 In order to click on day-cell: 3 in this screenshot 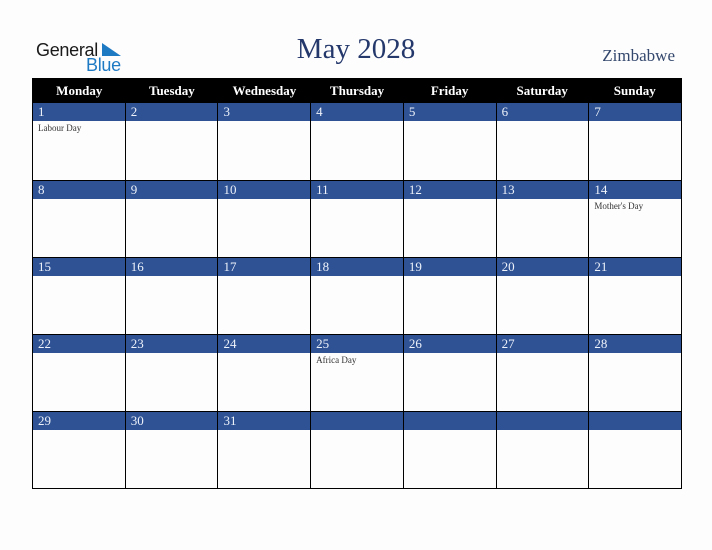, I will do `click(265, 141)`.